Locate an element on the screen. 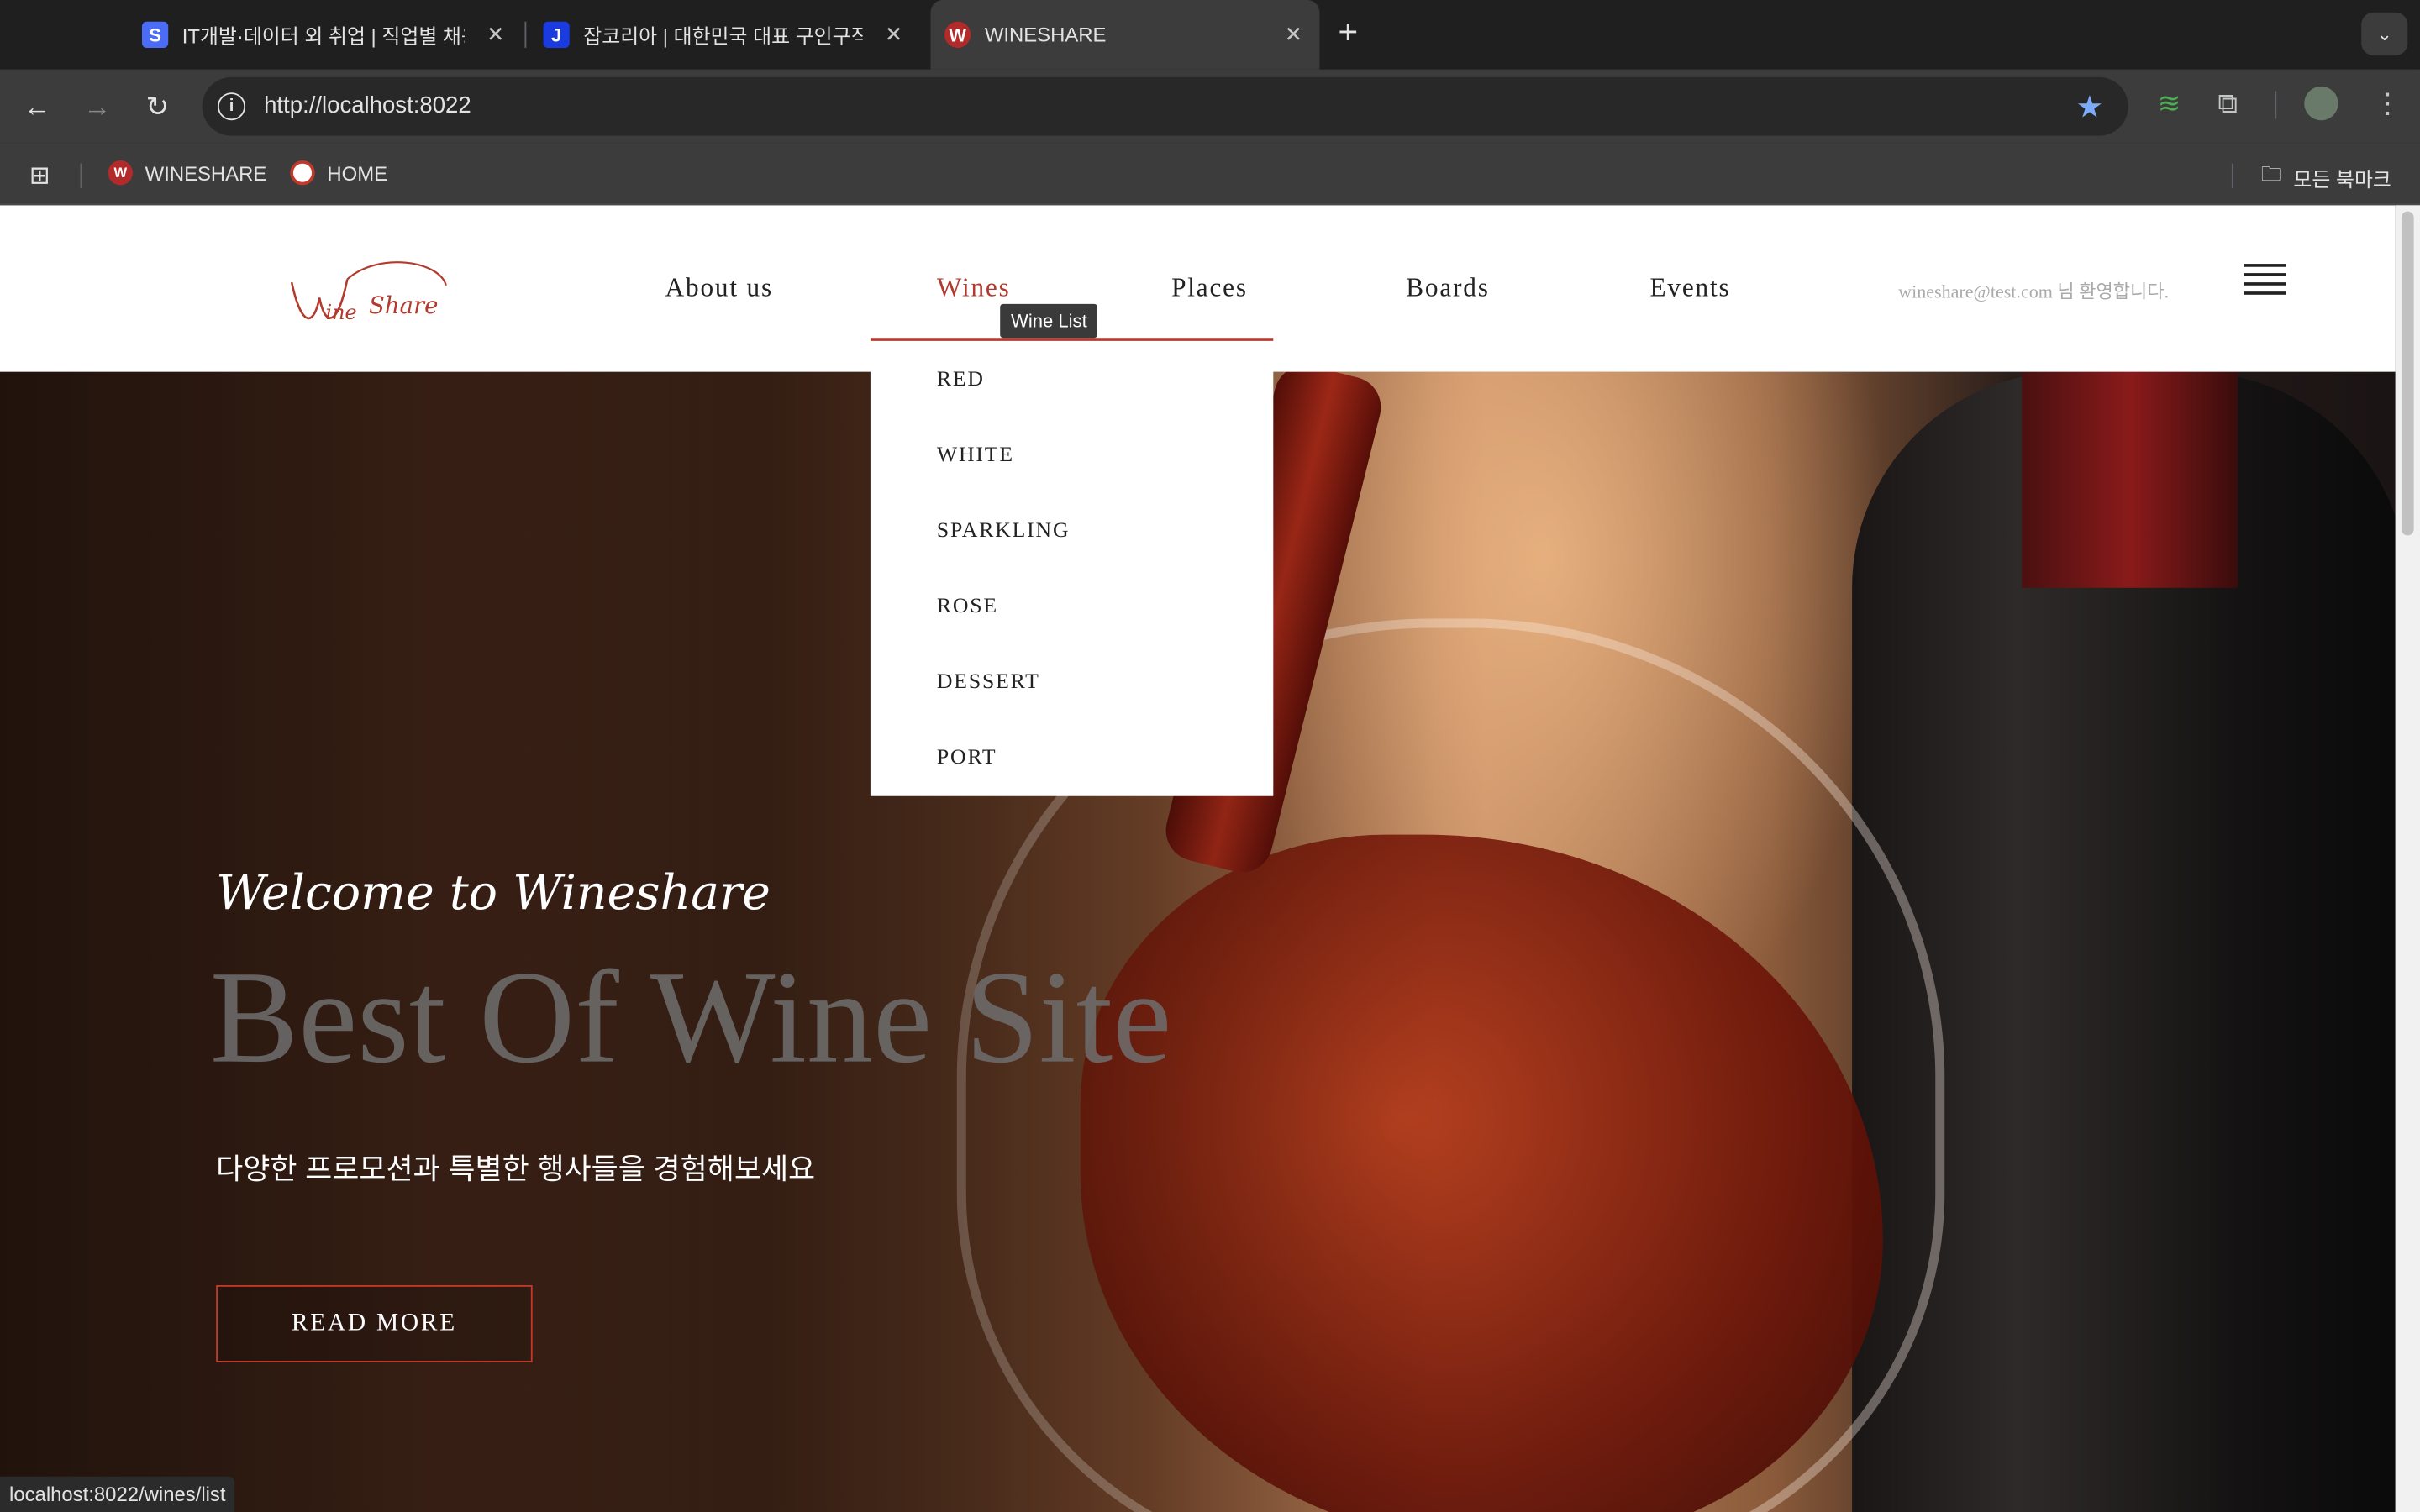 This screenshot has height=1512, width=2420. bookmark-home: HOME is located at coordinates (339, 173).